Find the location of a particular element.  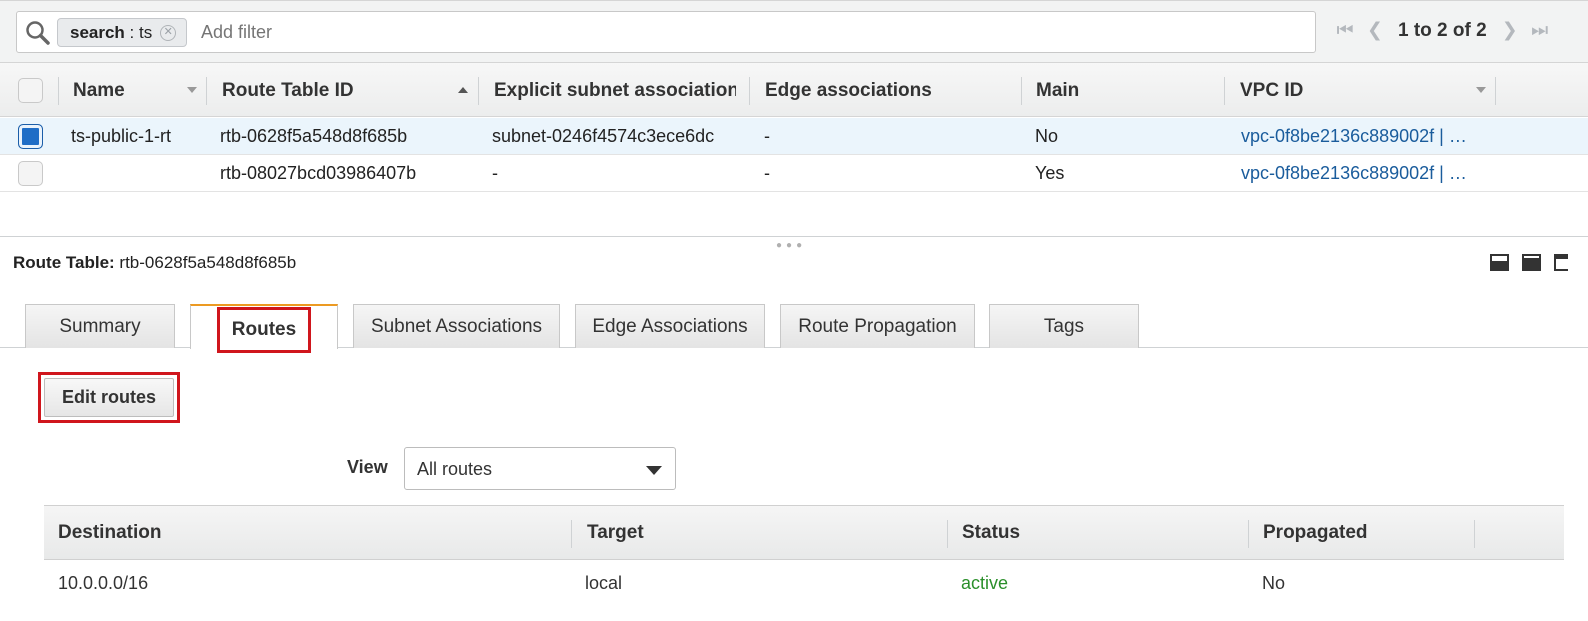

search-box: search : ts ✕ is located at coordinates (666, 32).